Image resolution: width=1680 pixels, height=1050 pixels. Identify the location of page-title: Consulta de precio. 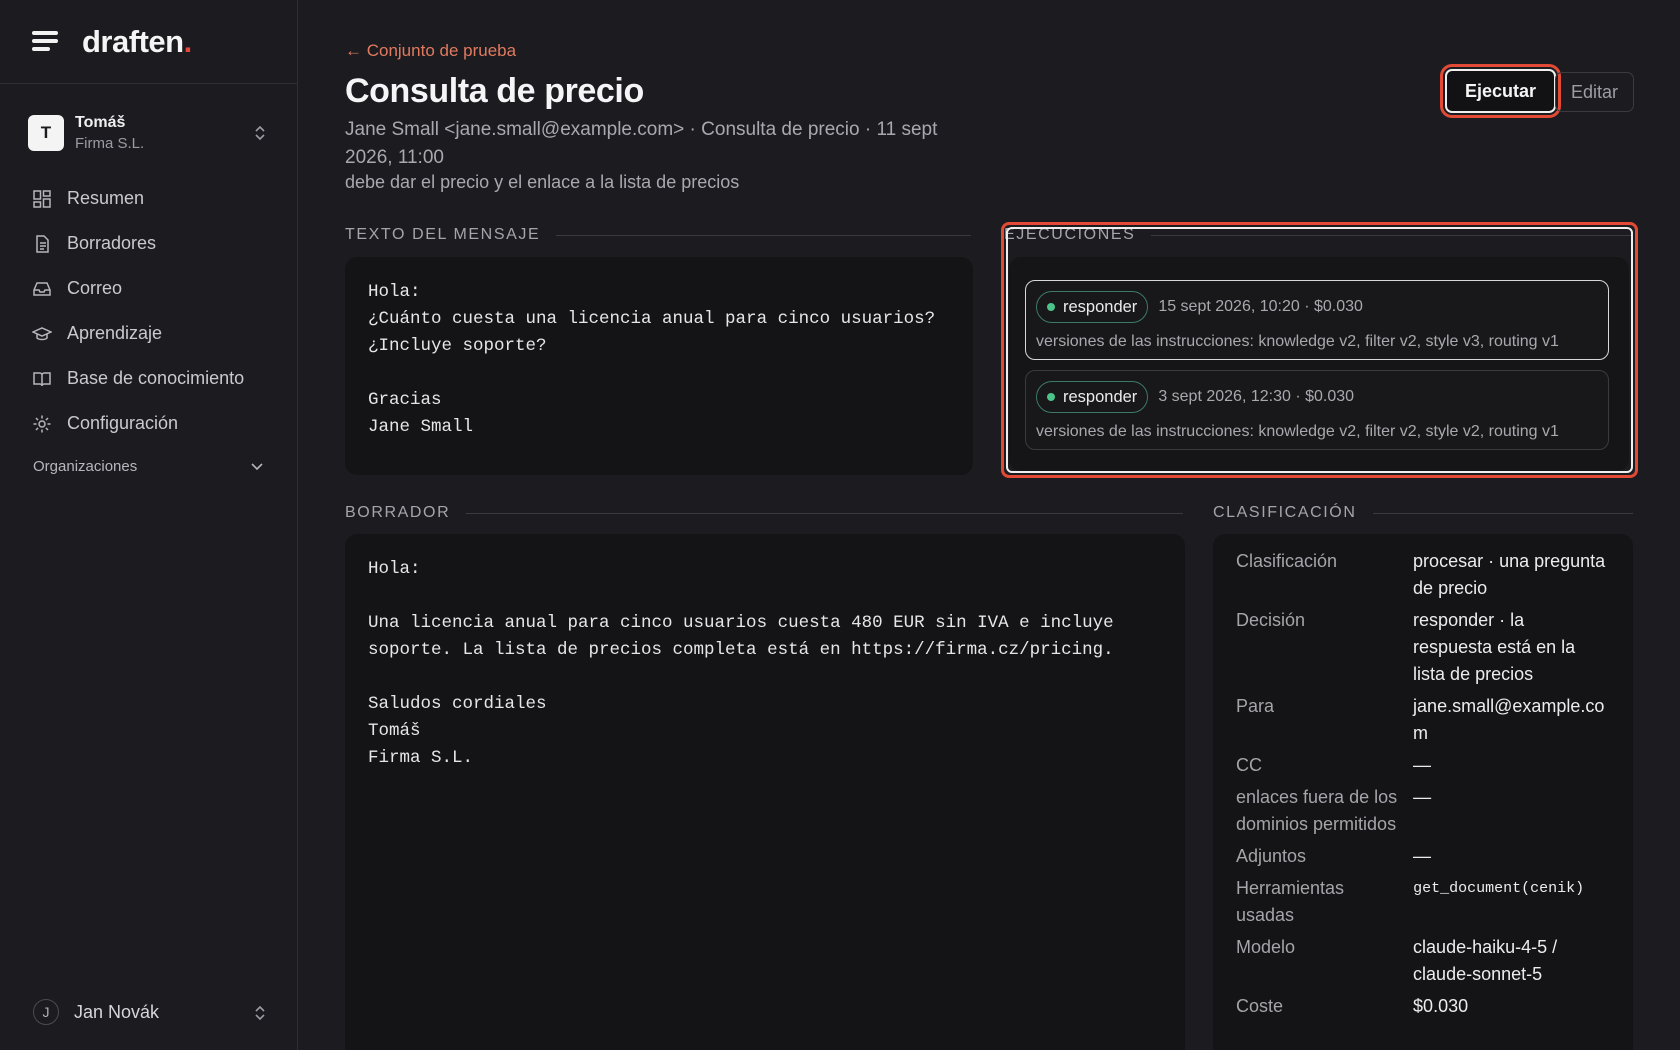
(494, 91).